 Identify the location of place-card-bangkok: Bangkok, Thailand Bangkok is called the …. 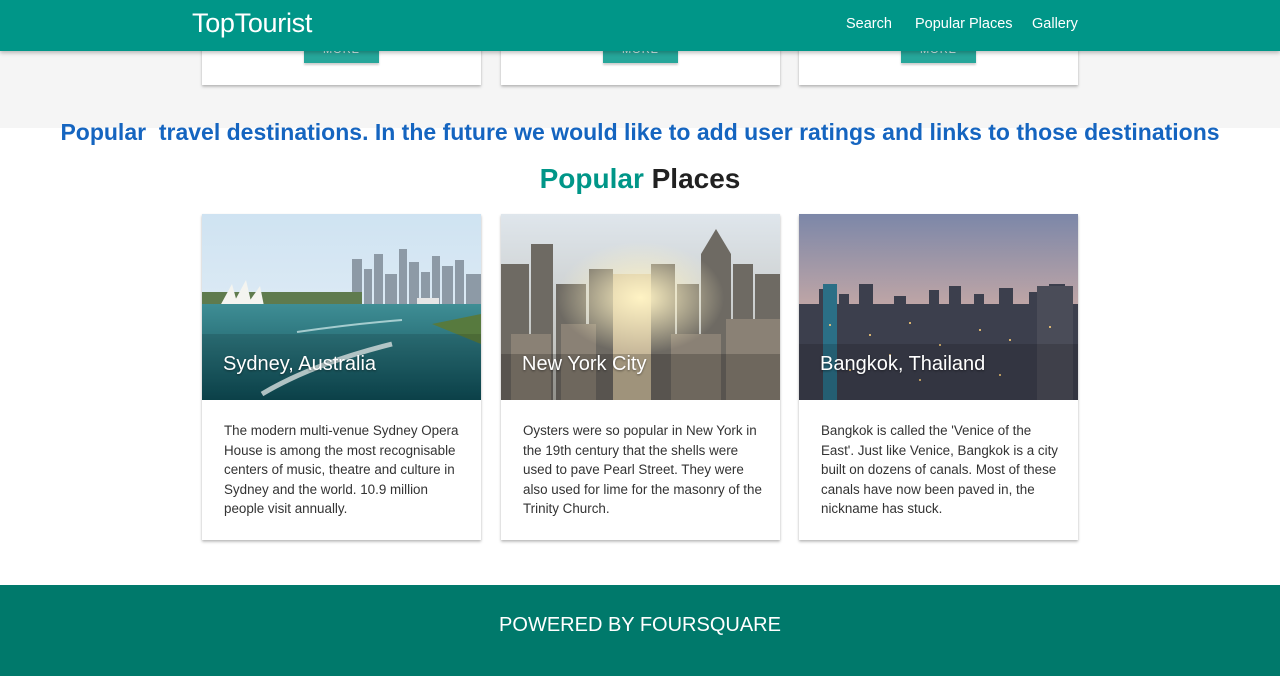
(938, 377).